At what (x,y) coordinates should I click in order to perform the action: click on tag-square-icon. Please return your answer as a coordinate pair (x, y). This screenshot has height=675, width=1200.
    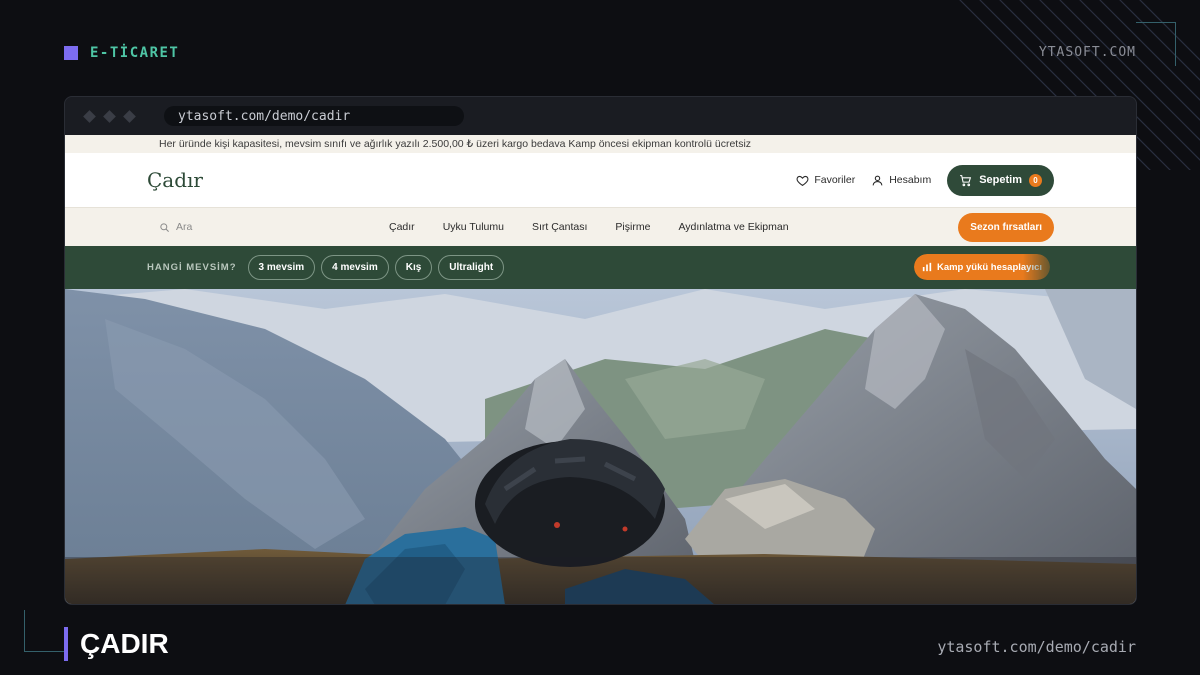
    Looking at the image, I should click on (71, 53).